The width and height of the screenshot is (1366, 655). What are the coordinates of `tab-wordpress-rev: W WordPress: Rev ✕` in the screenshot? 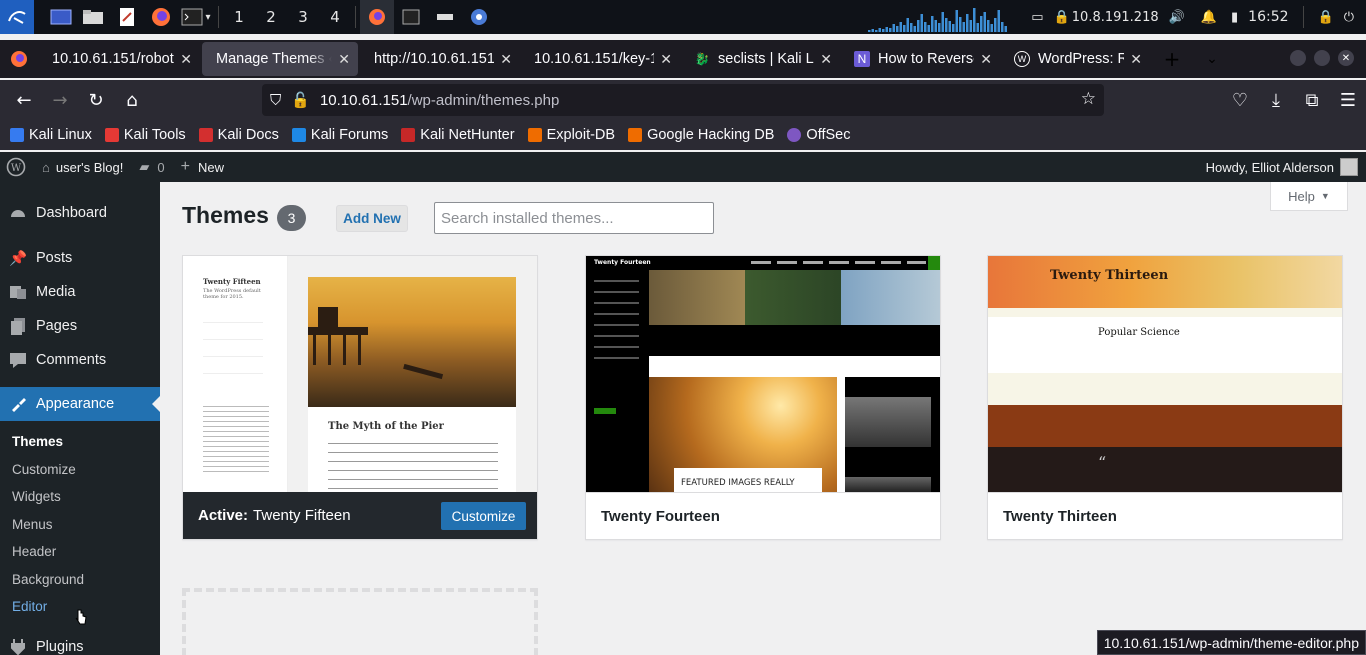 It's located at (1075, 59).